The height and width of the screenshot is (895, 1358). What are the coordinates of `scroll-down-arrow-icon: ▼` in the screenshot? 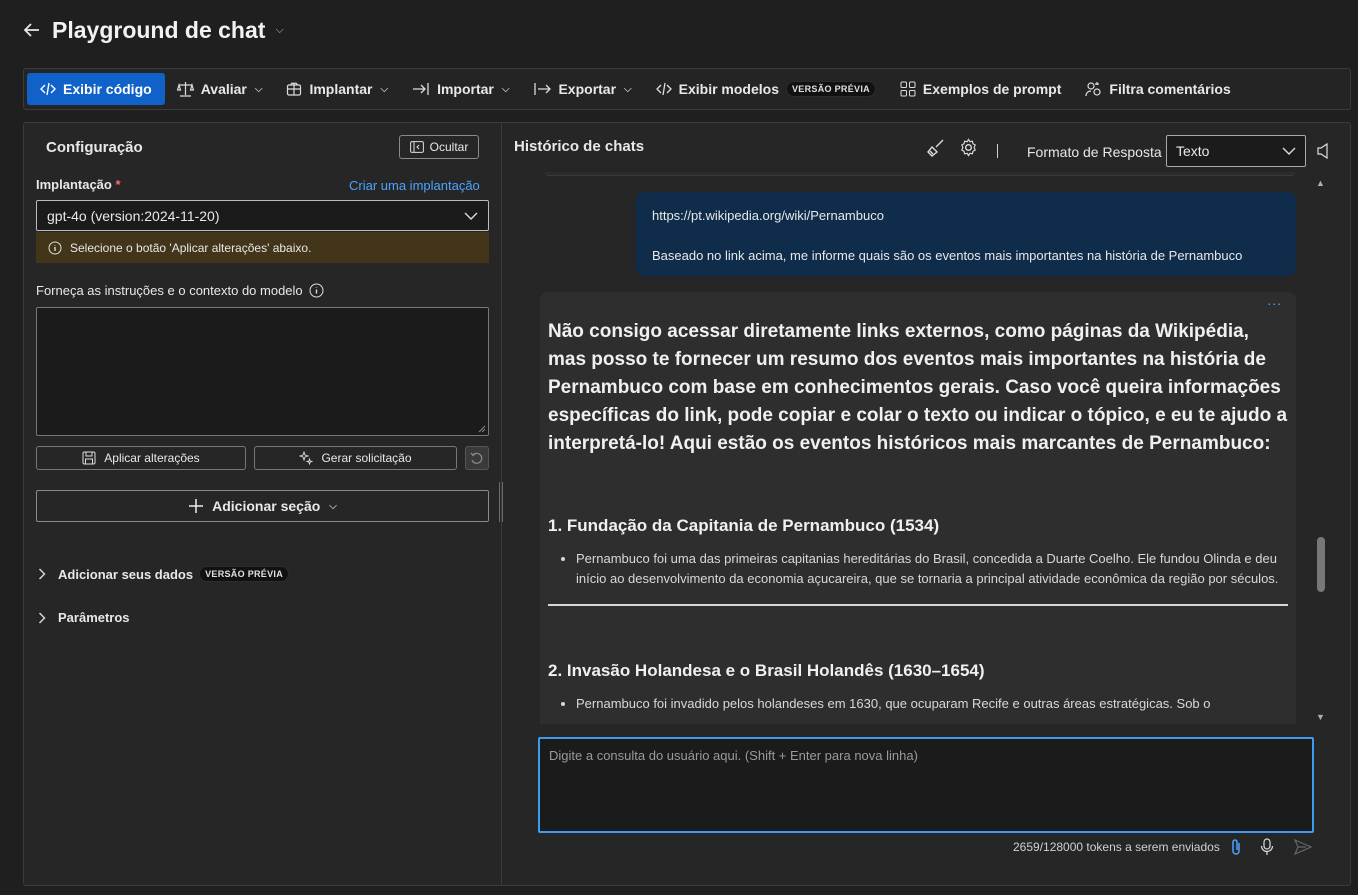 It's located at (1320, 717).